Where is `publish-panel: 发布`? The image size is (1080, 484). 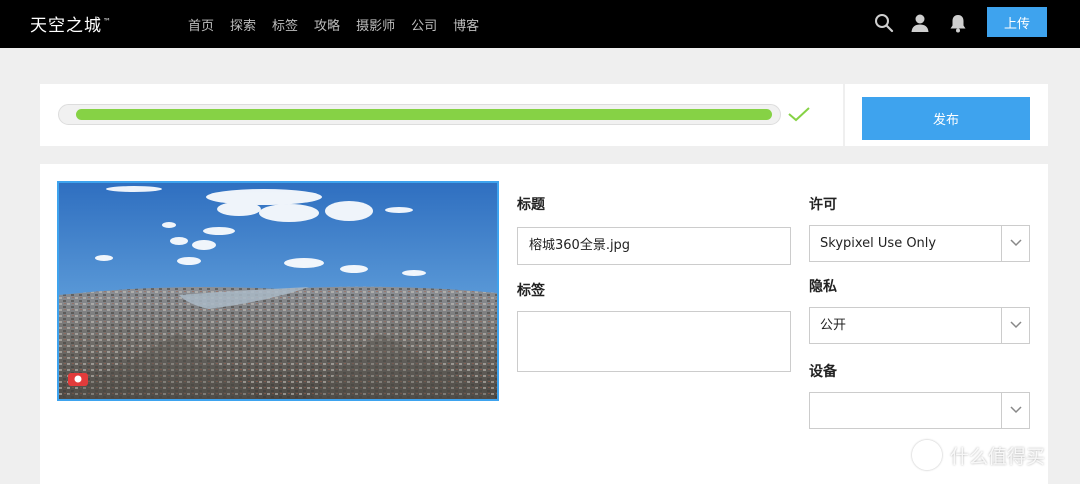 publish-panel: 发布 is located at coordinates (946, 115).